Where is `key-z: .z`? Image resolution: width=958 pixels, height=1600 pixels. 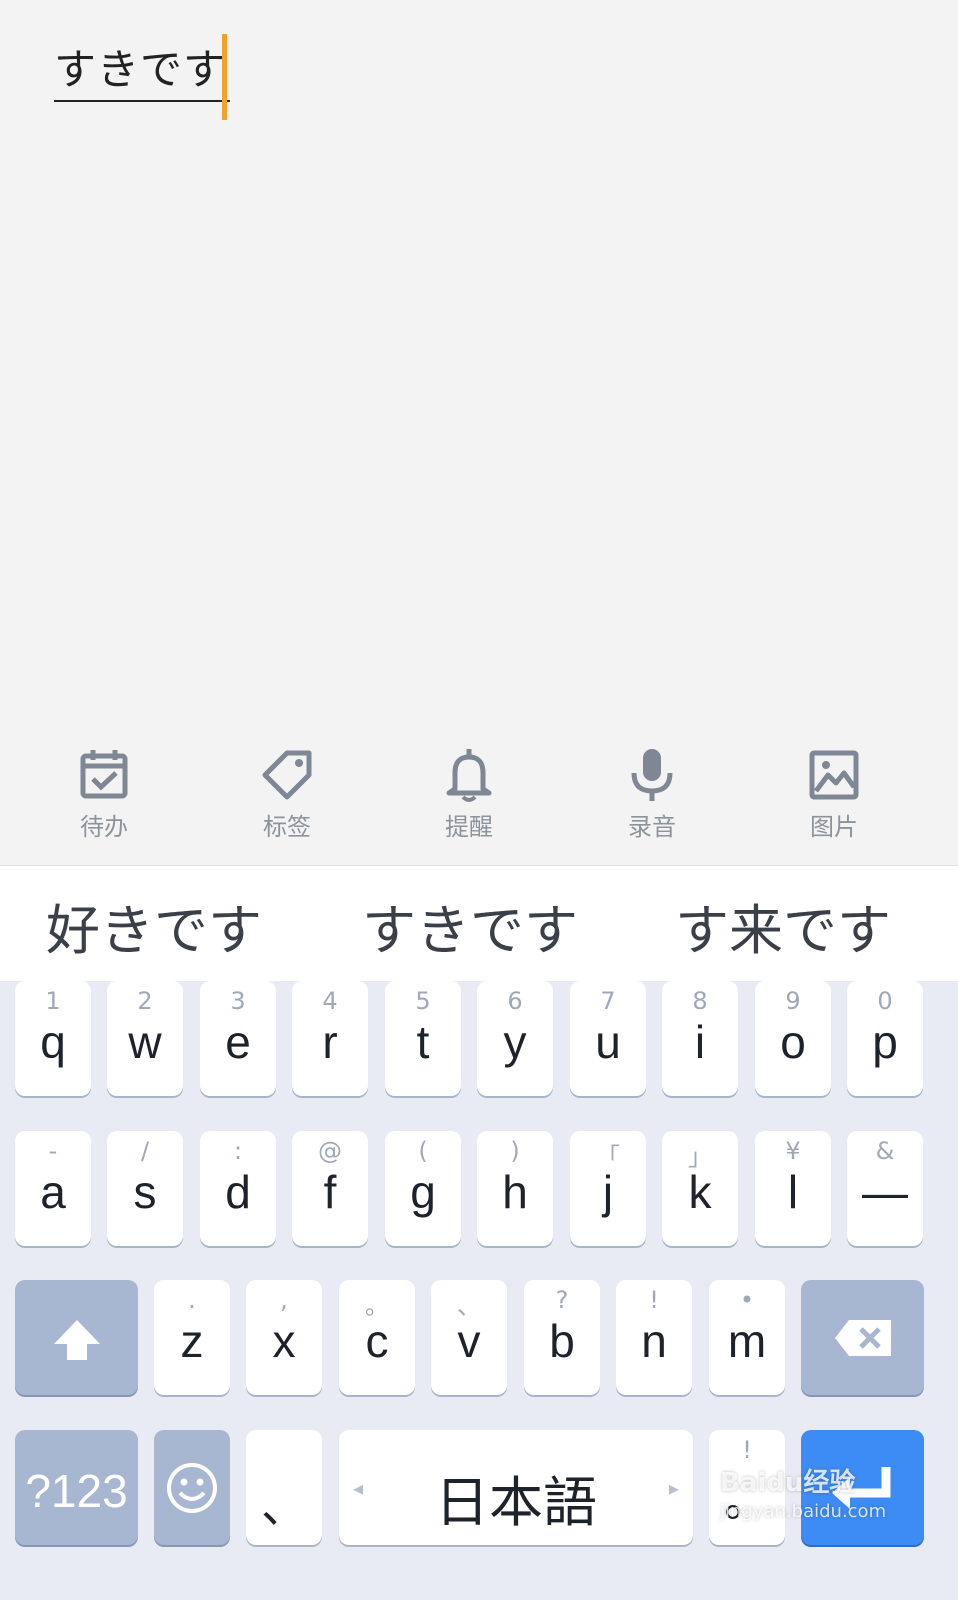
key-z: .z is located at coordinates (192, 1337).